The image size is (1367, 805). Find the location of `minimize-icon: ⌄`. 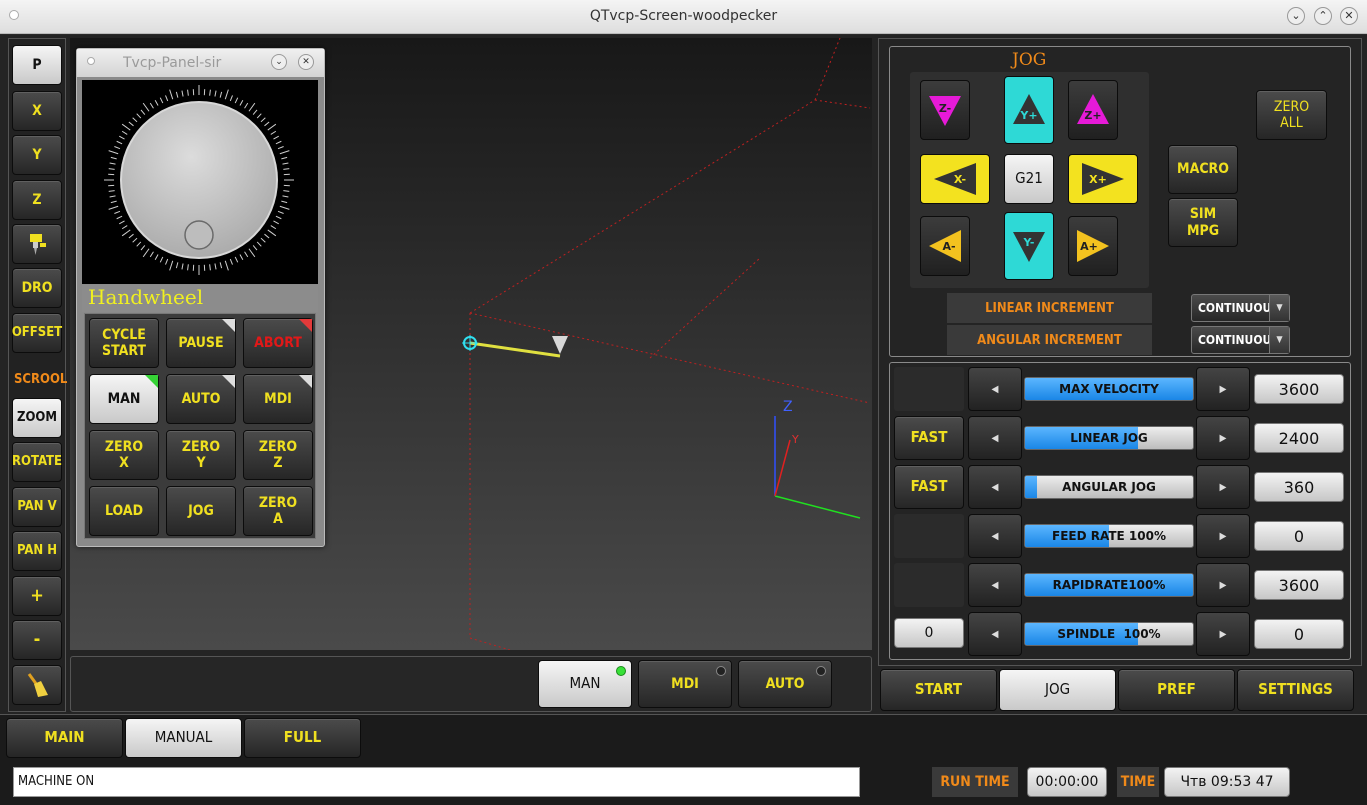

minimize-icon: ⌄ is located at coordinates (1296, 16).